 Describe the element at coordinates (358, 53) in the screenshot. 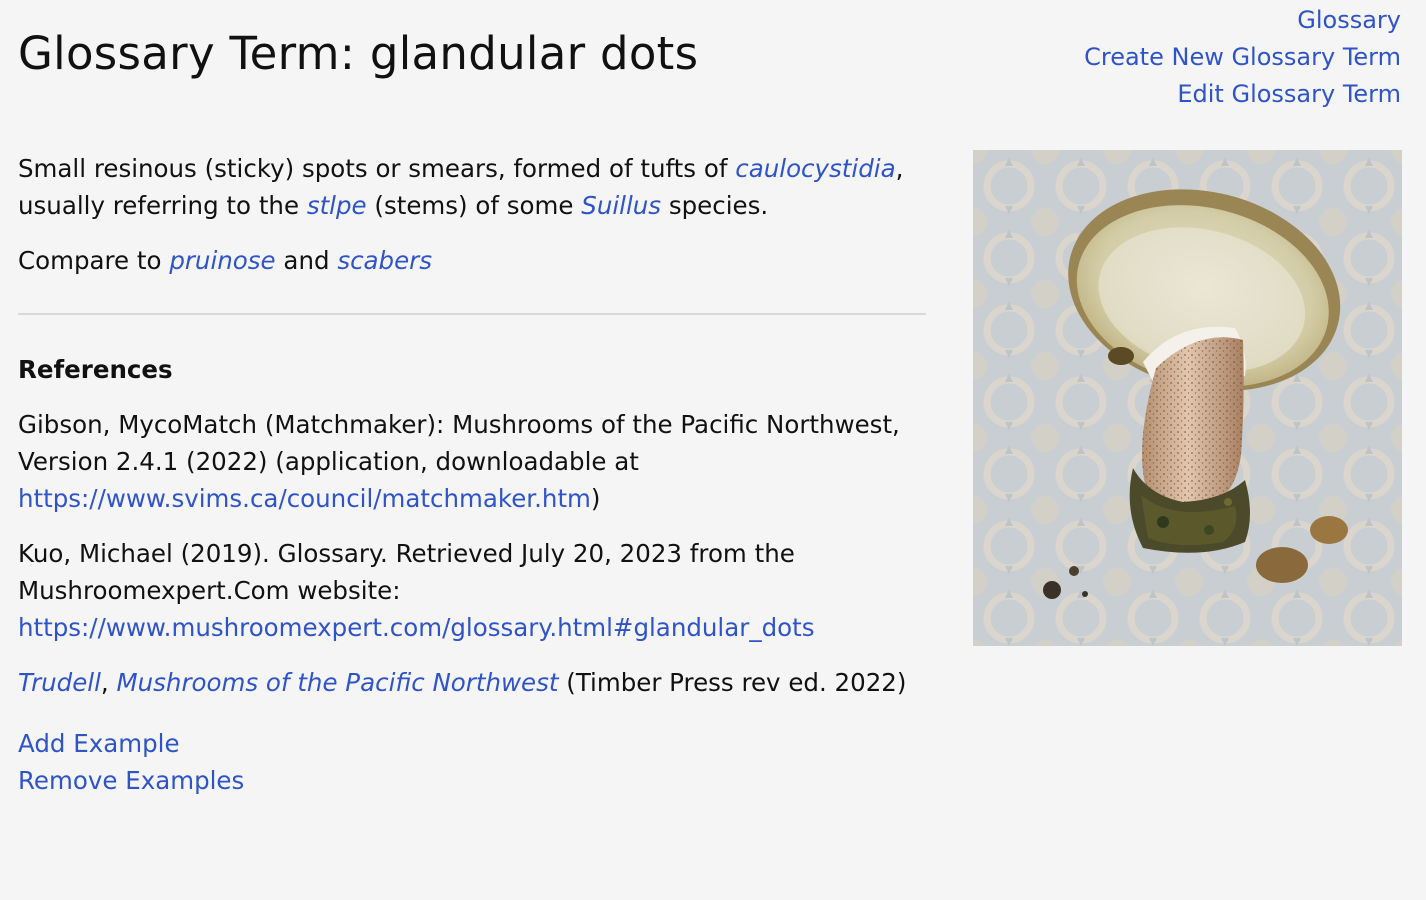

I see `page-title: Glossary Term: glandular dots` at that location.